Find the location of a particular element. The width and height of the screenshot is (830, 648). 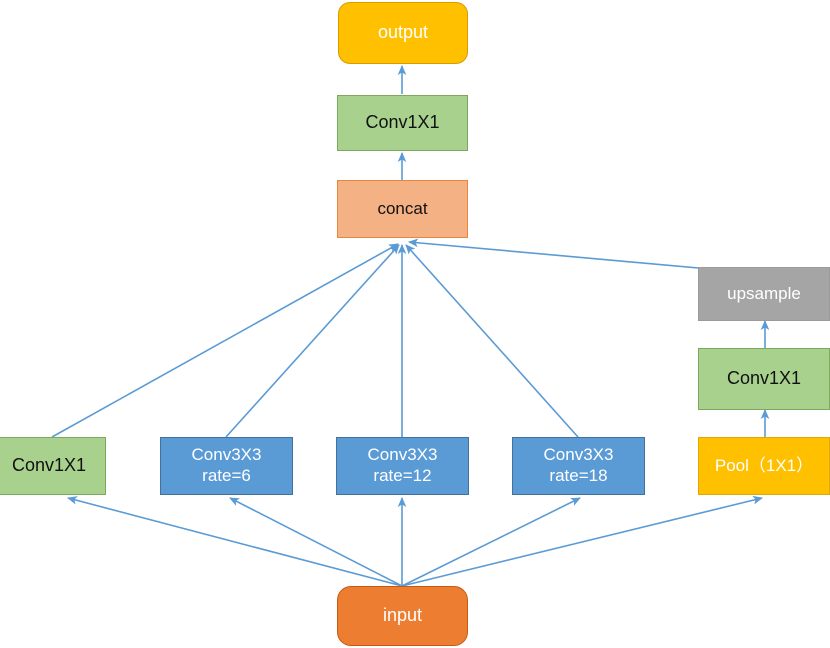

node-conv1x1-right: Conv1X1 is located at coordinates (764, 379).